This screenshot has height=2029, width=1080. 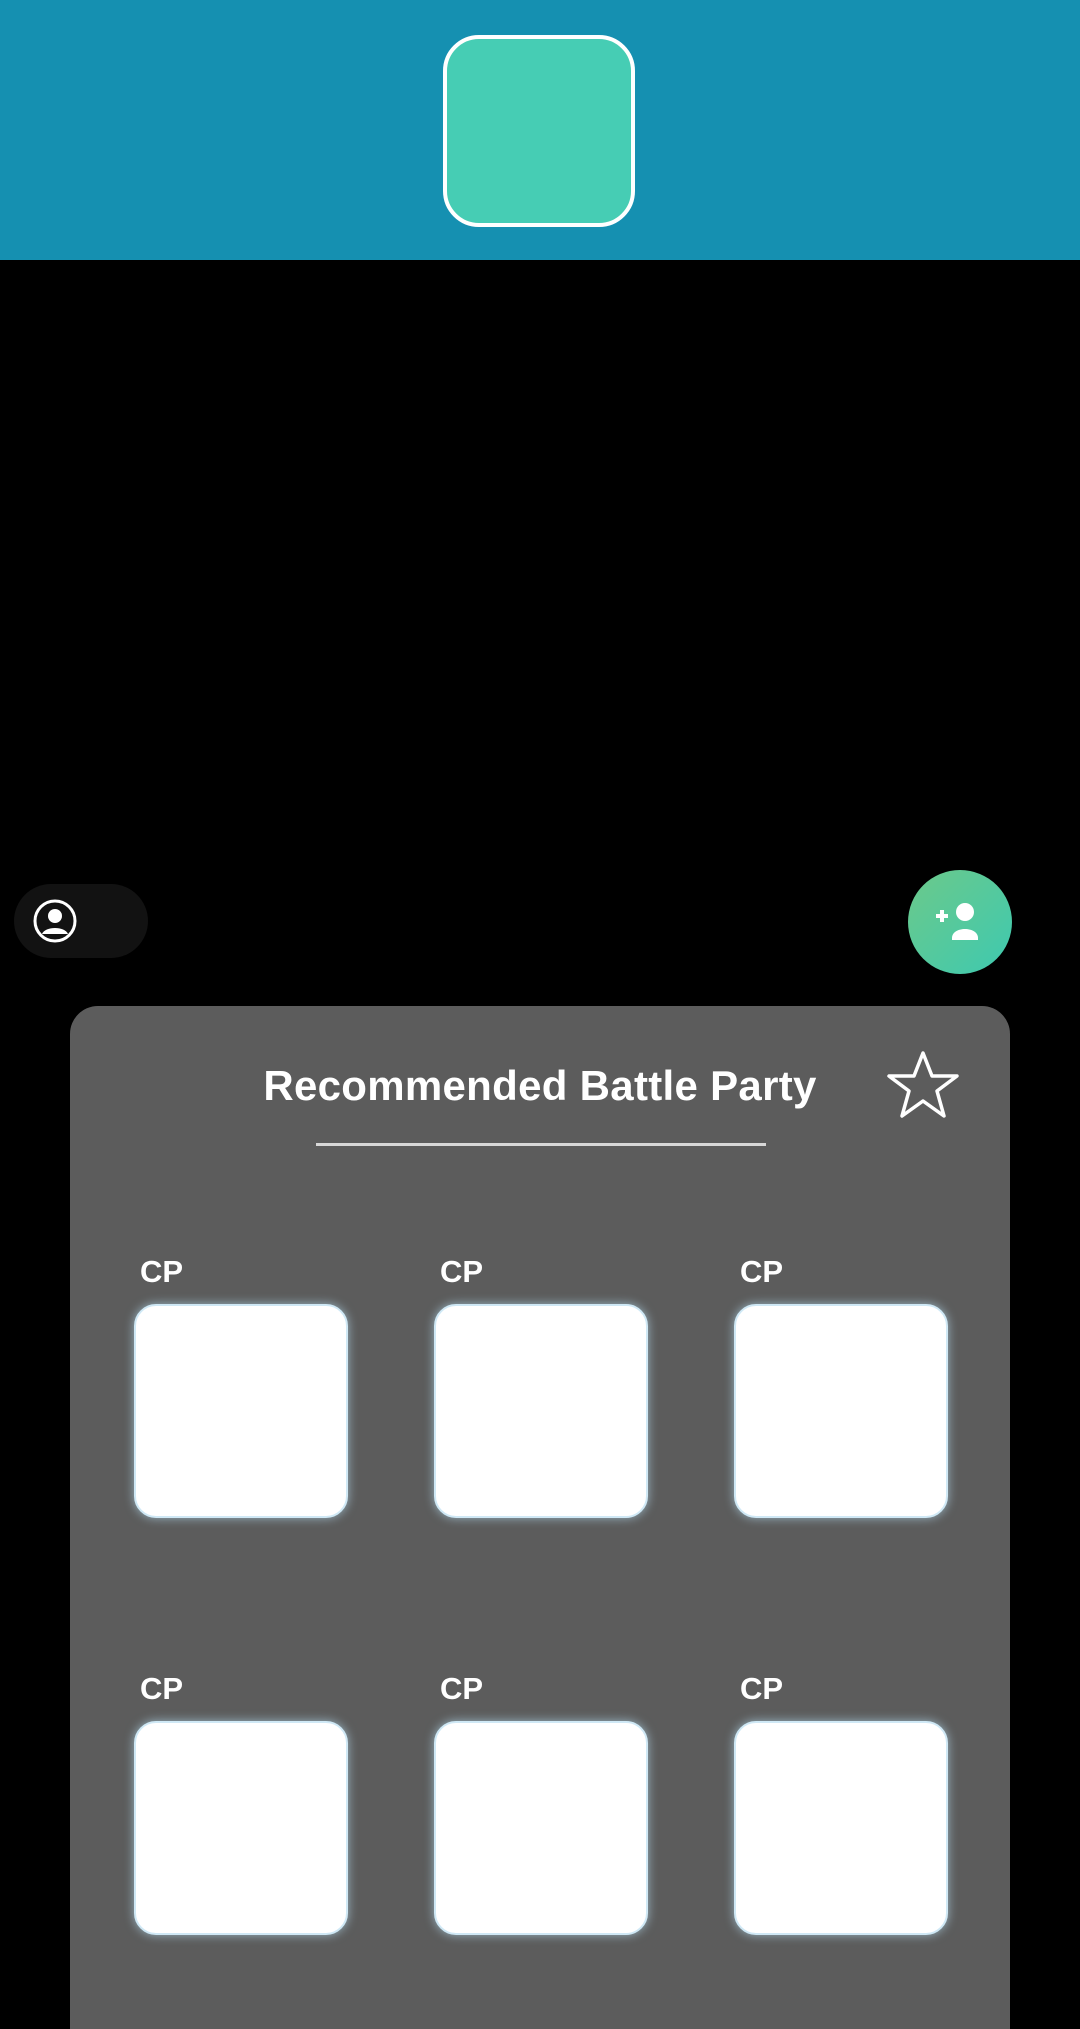 I want to click on title-divider, so click(x=541, y=1144).